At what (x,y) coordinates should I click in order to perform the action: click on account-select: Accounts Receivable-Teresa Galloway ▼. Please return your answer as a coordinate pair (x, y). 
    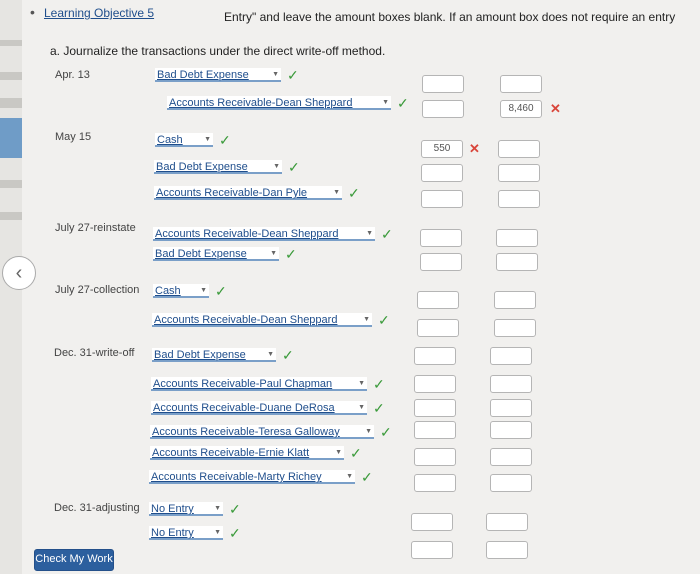
    Looking at the image, I should click on (262, 432).